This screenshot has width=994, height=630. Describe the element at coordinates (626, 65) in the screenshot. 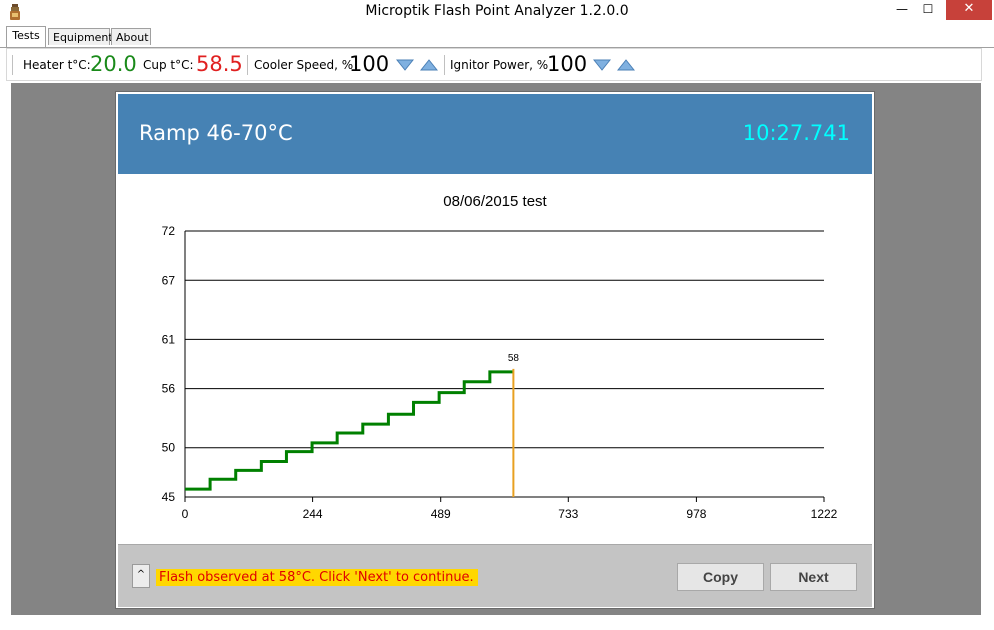

I see `ignitor-increase-icon` at that location.